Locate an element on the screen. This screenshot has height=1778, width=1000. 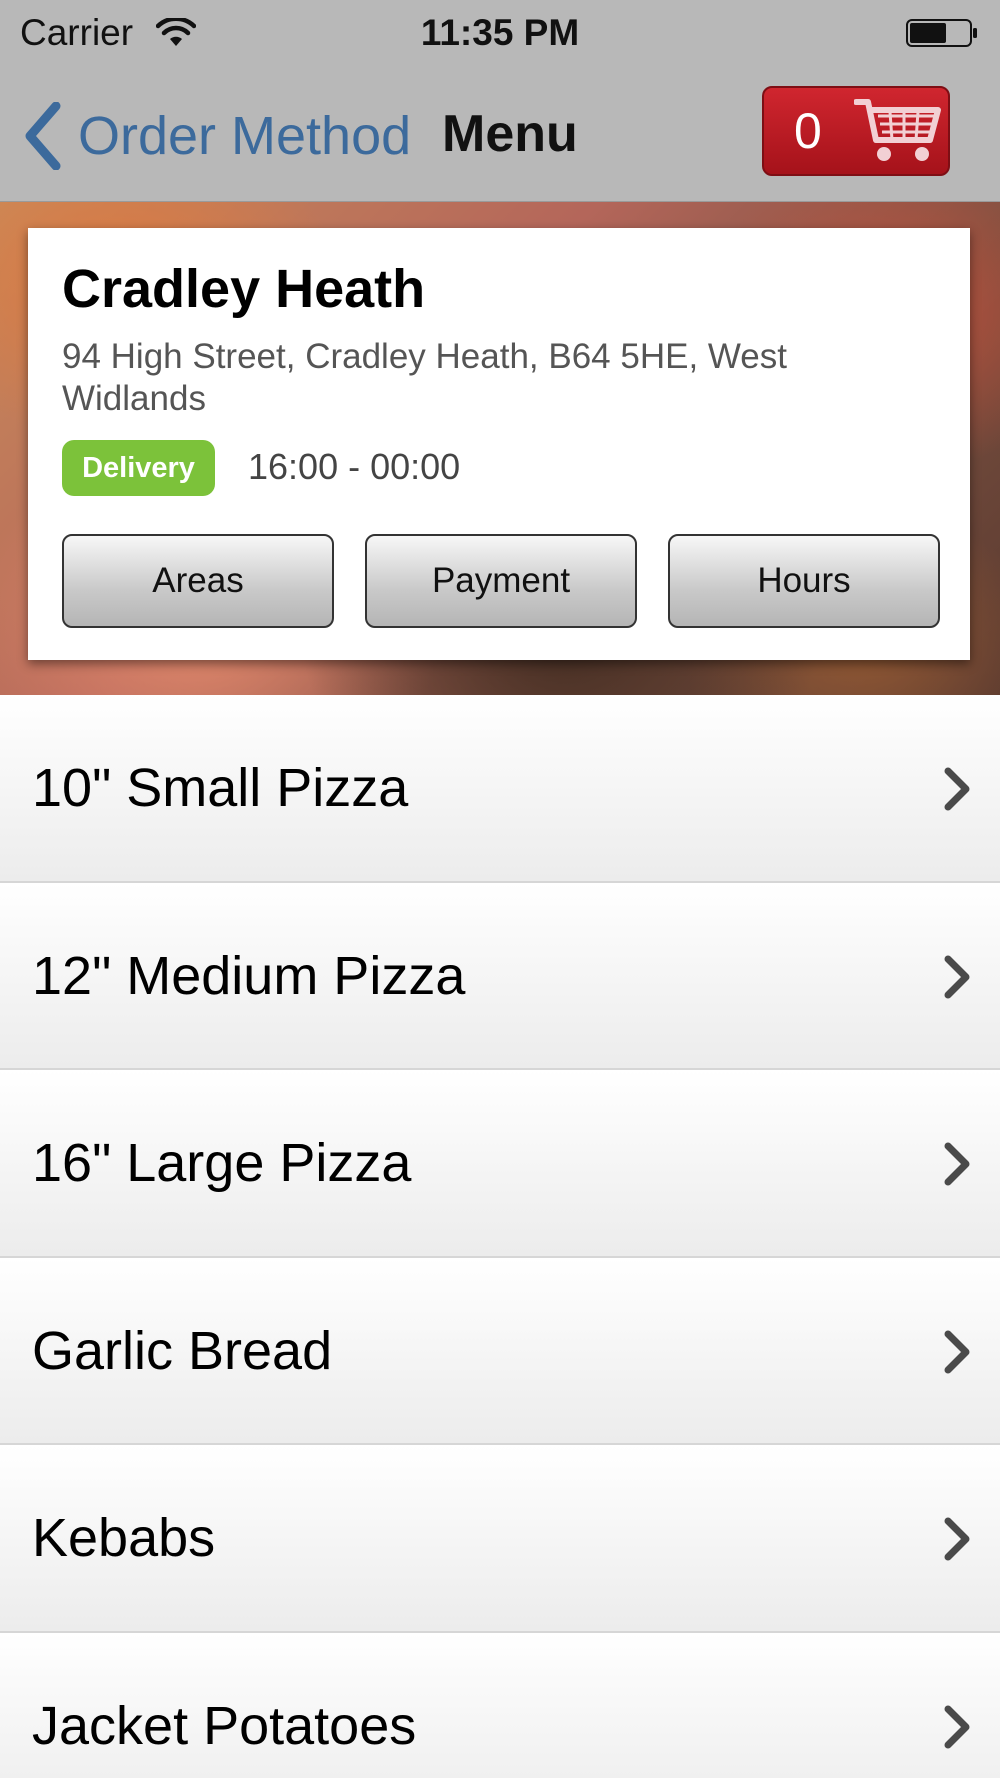
list-item: 12" Medium Pizza is located at coordinates (500, 976).